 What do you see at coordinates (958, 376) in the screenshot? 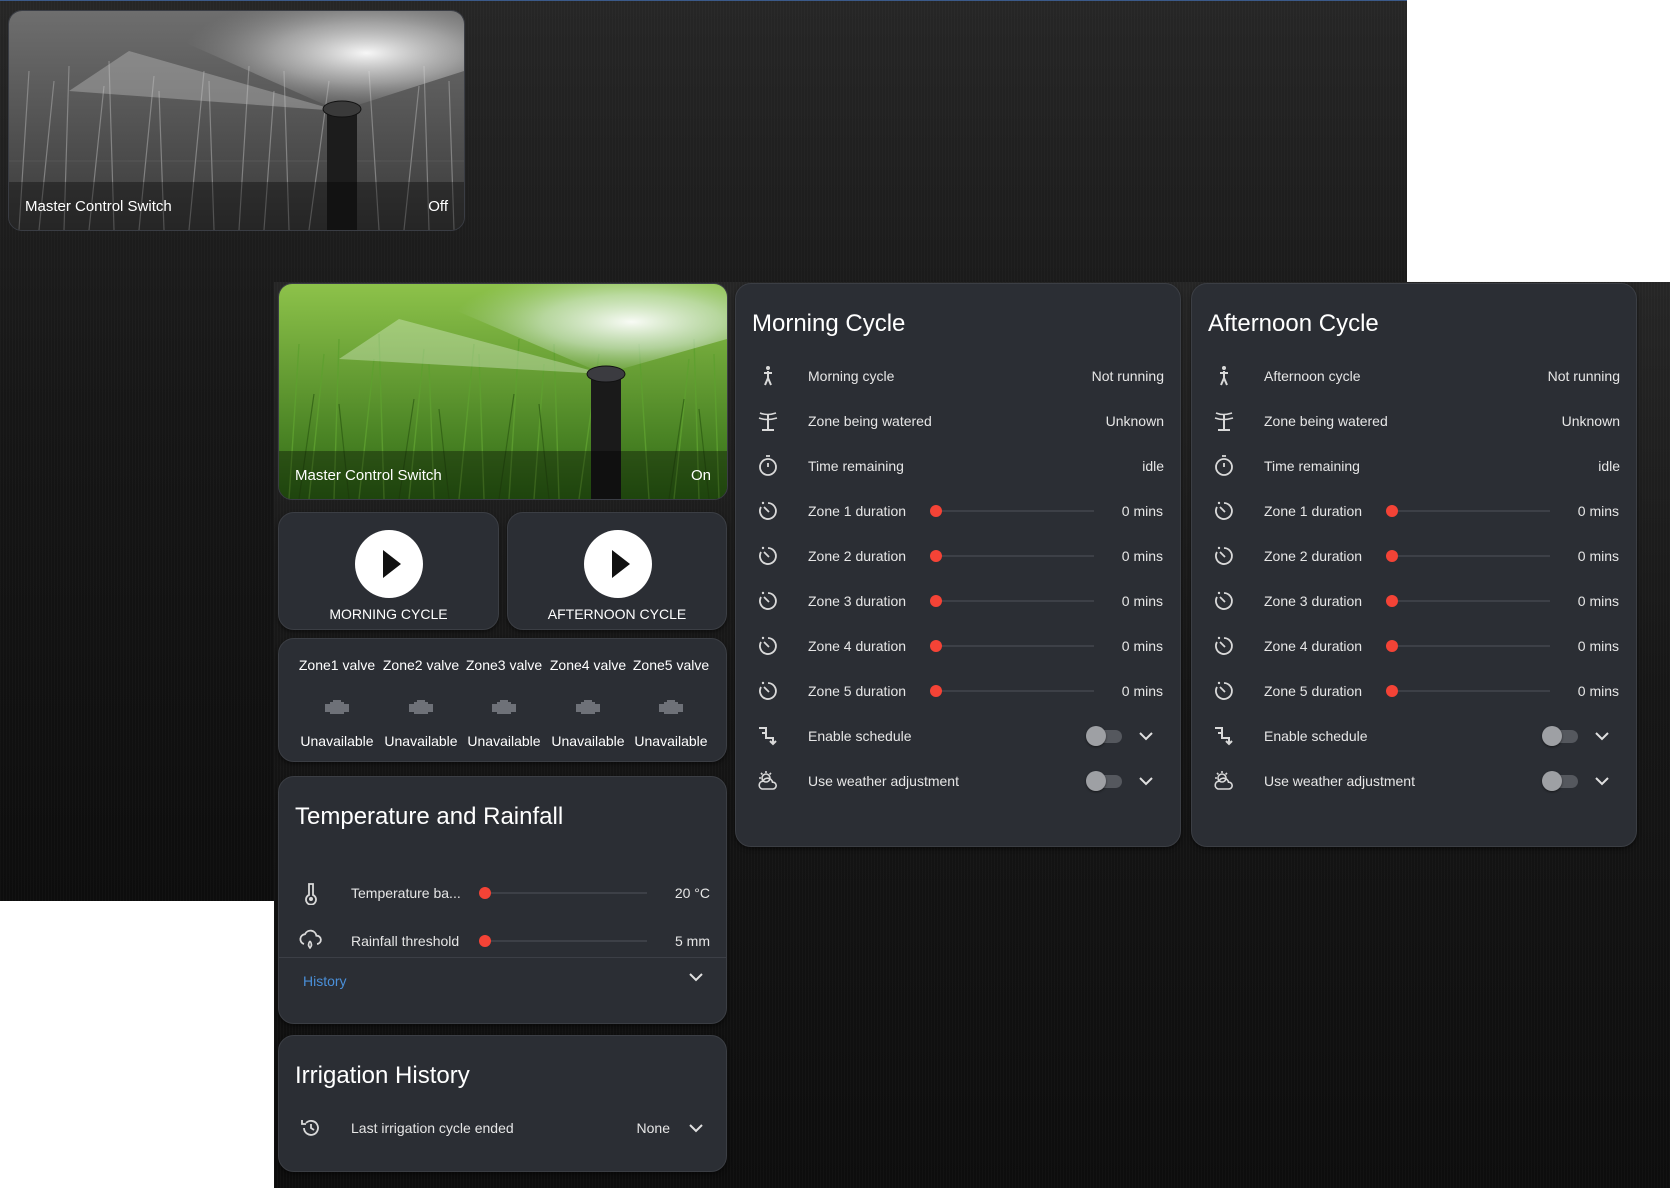
I see `status-row: Morning cycle Not running` at bounding box center [958, 376].